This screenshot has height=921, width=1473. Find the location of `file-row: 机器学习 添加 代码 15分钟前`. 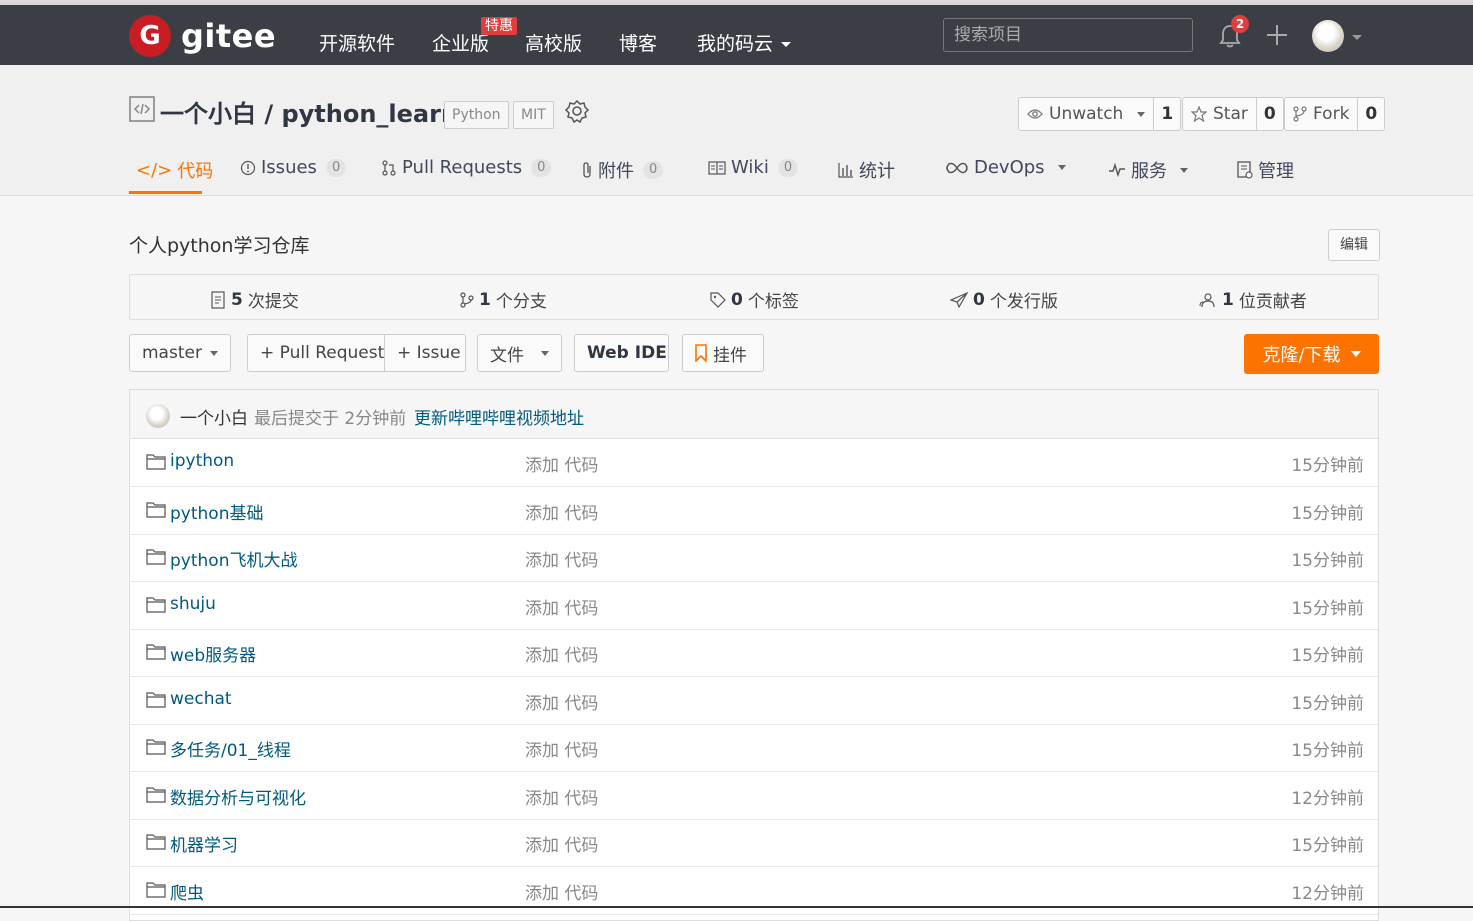

file-row: 机器学习 添加 代码 15分钟前 is located at coordinates (754, 843).